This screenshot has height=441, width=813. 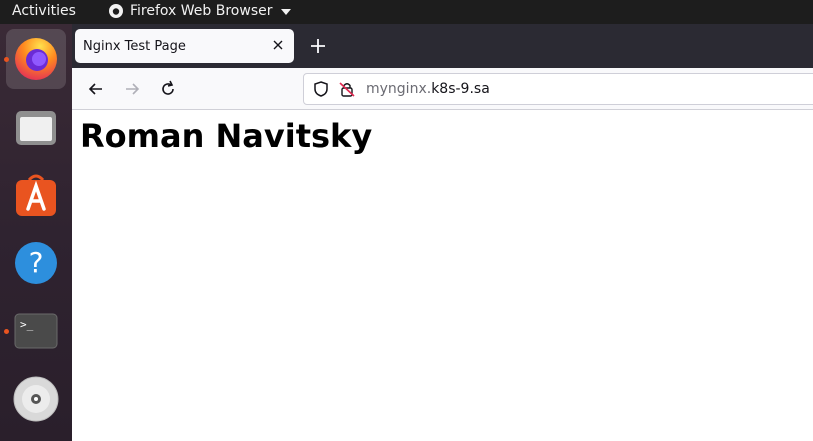 I want to click on terminal-glyph: >_, so click(x=27, y=324).